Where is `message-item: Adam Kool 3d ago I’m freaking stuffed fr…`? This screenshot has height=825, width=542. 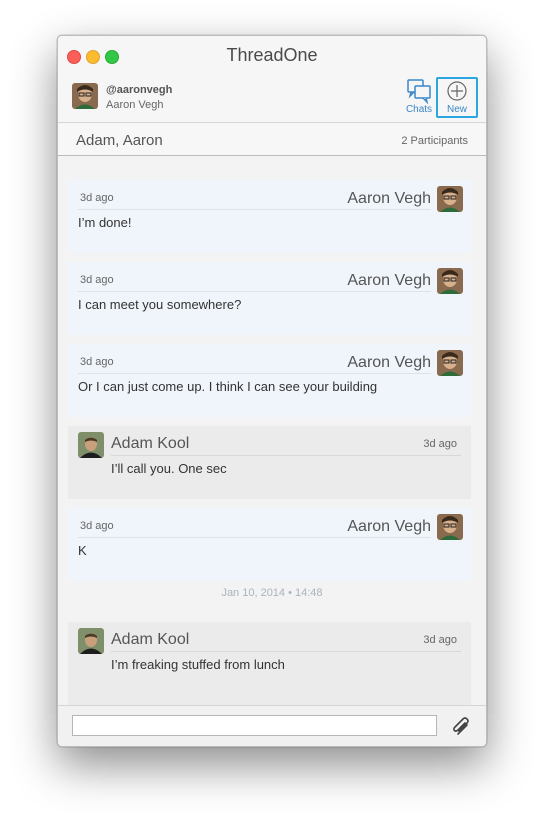
message-item: Adam Kool 3d ago I’m freaking stuffed fr… is located at coordinates (269, 663).